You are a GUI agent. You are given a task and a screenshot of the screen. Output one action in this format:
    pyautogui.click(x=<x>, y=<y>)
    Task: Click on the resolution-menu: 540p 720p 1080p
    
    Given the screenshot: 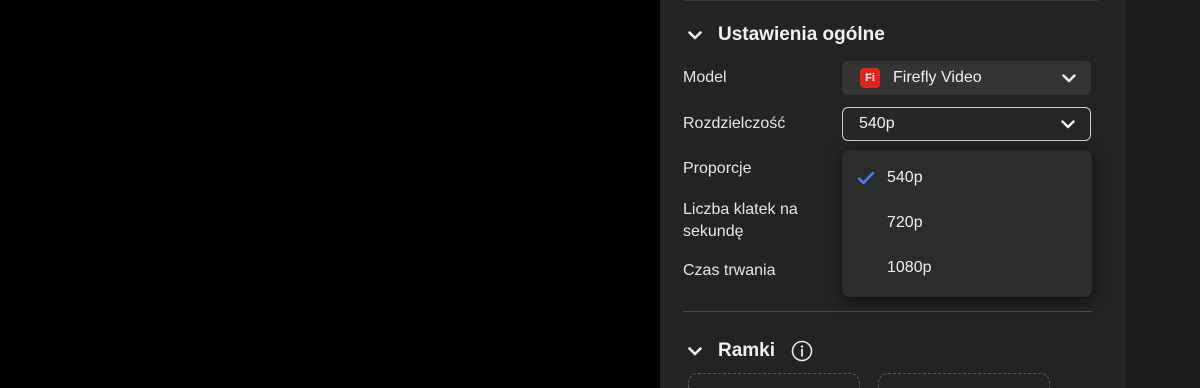 What is the action you would take?
    pyautogui.click(x=967, y=223)
    